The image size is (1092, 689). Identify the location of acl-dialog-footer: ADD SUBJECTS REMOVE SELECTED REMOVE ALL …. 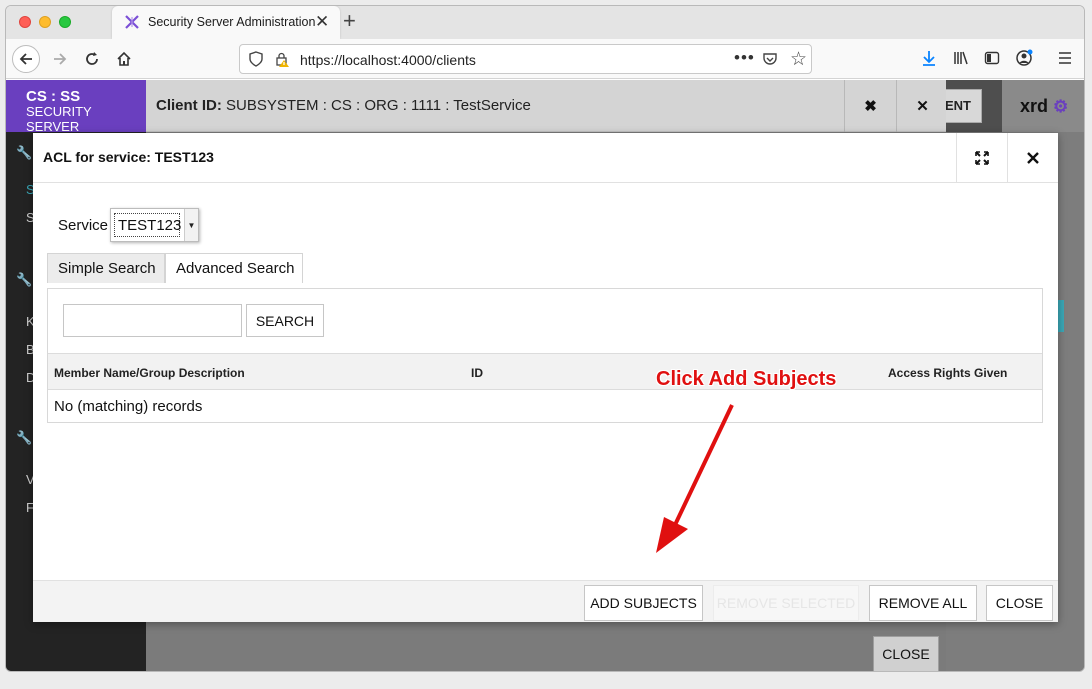
(545, 601).